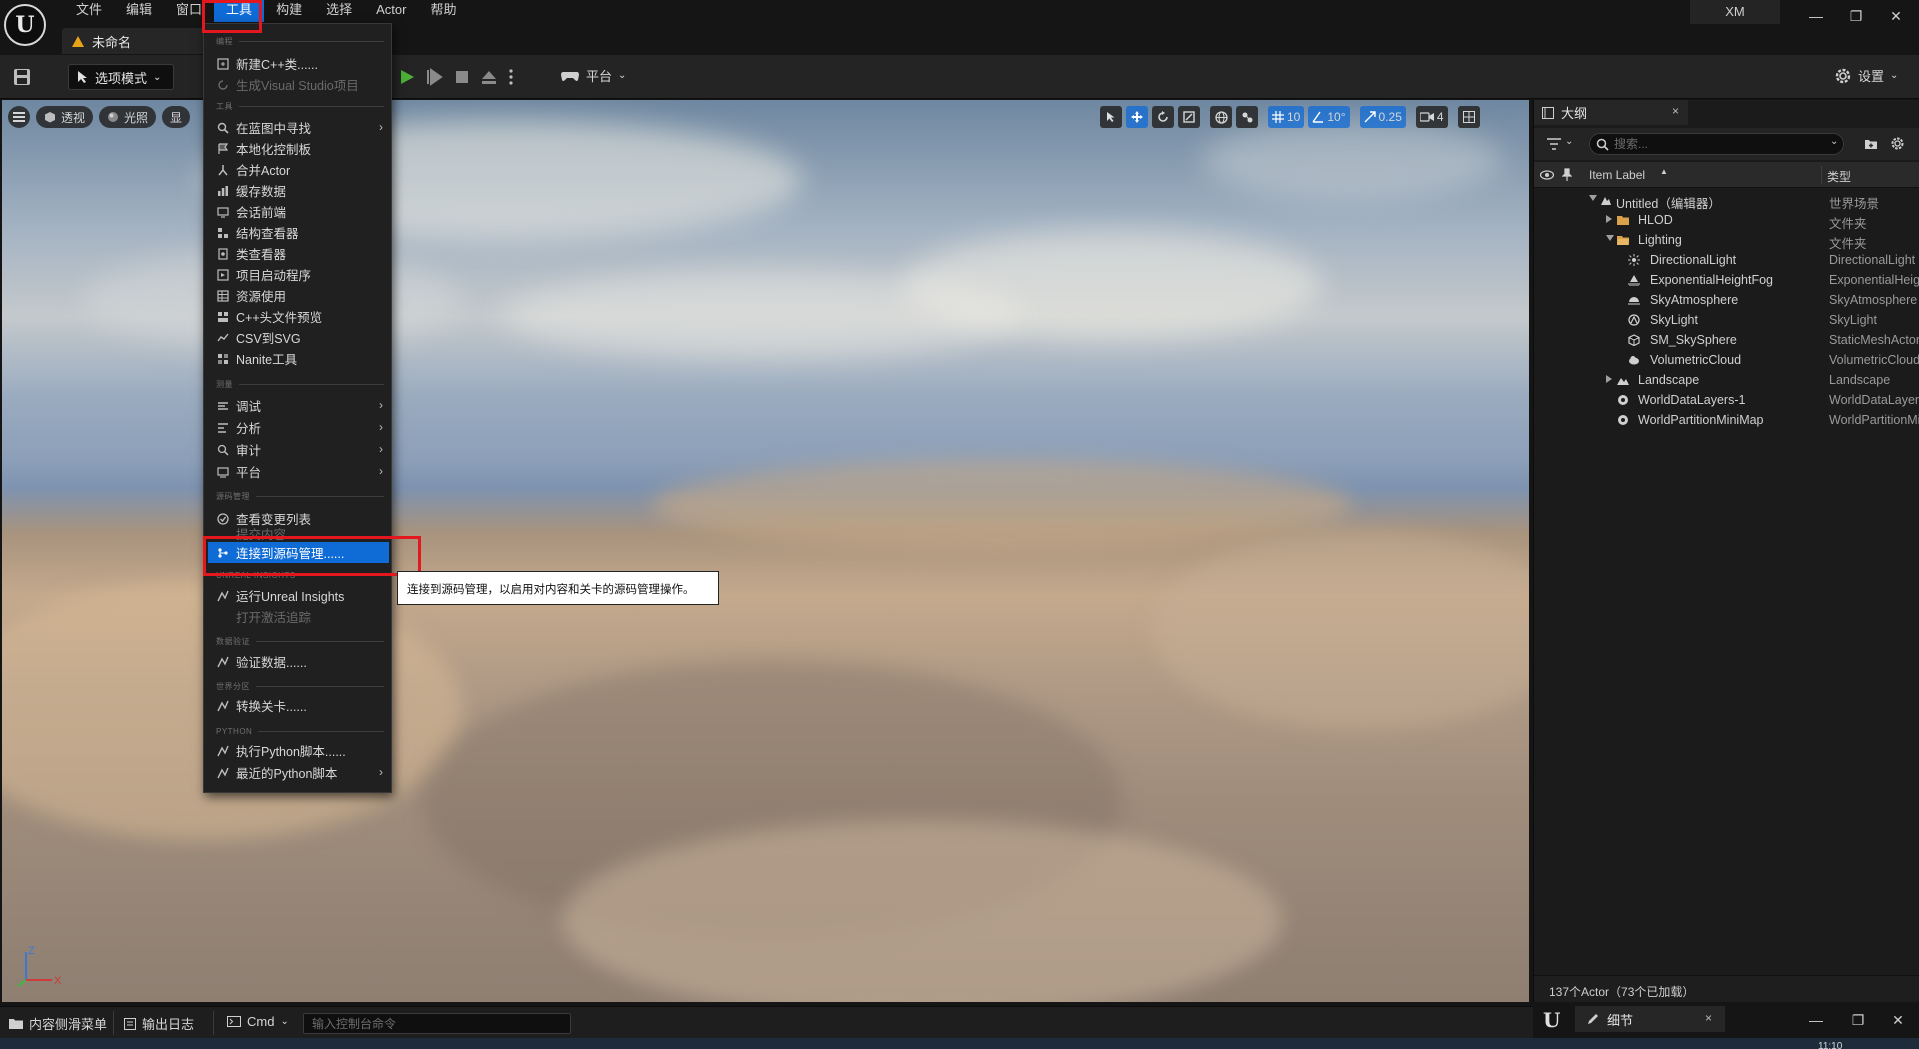  Describe the element at coordinates (339, 11) in the screenshot. I see `menu-select: 选择` at that location.